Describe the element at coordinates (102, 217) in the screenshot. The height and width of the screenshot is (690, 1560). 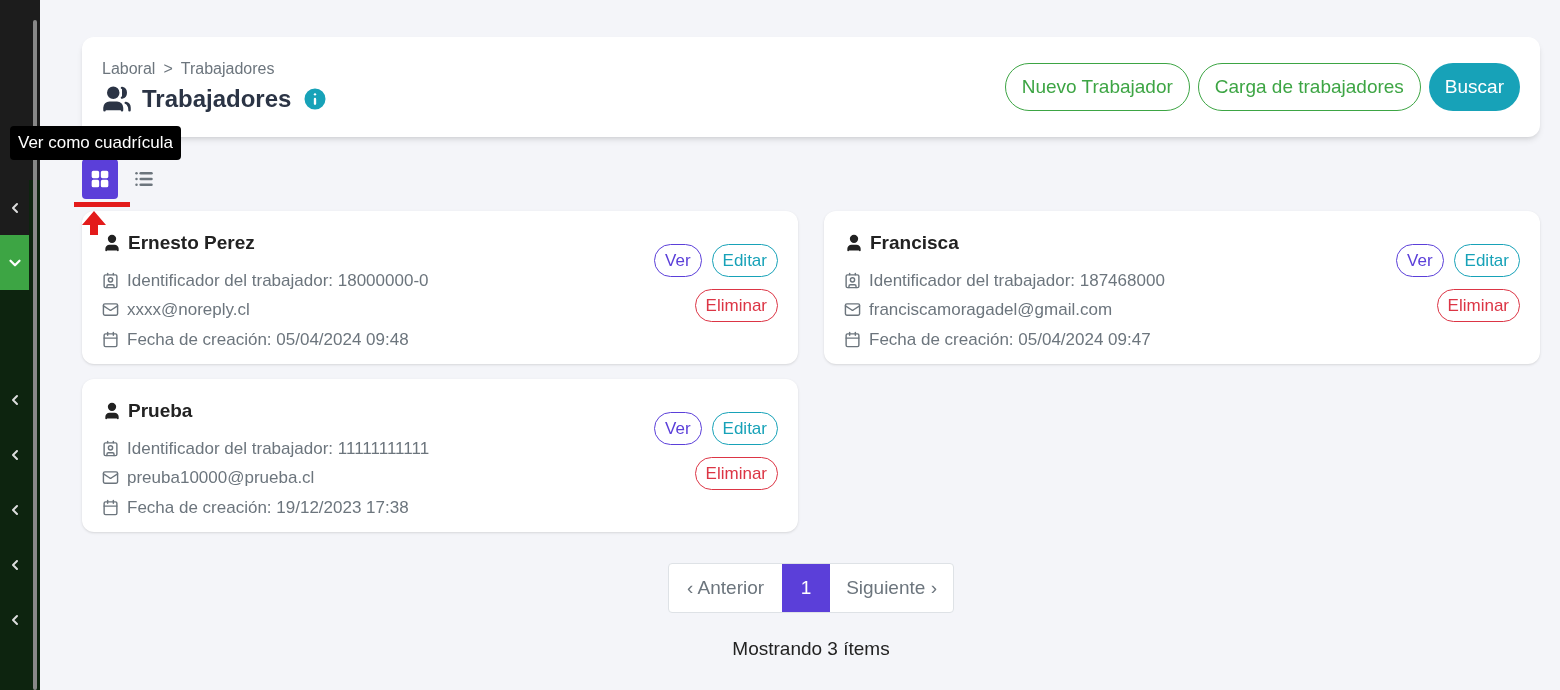
I see `annotation-arrow` at that location.